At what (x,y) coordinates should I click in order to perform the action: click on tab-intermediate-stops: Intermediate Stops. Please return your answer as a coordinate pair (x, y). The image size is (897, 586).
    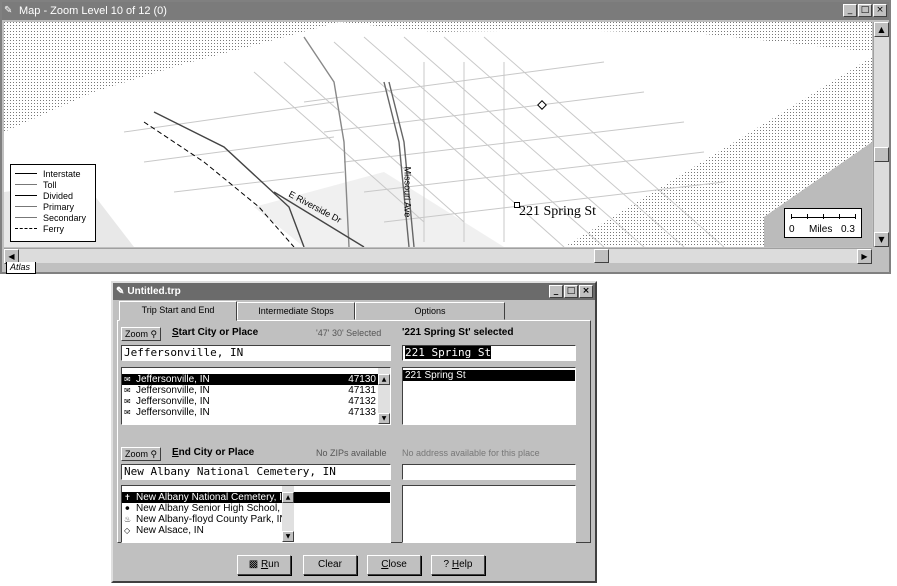
    Looking at the image, I should click on (296, 311).